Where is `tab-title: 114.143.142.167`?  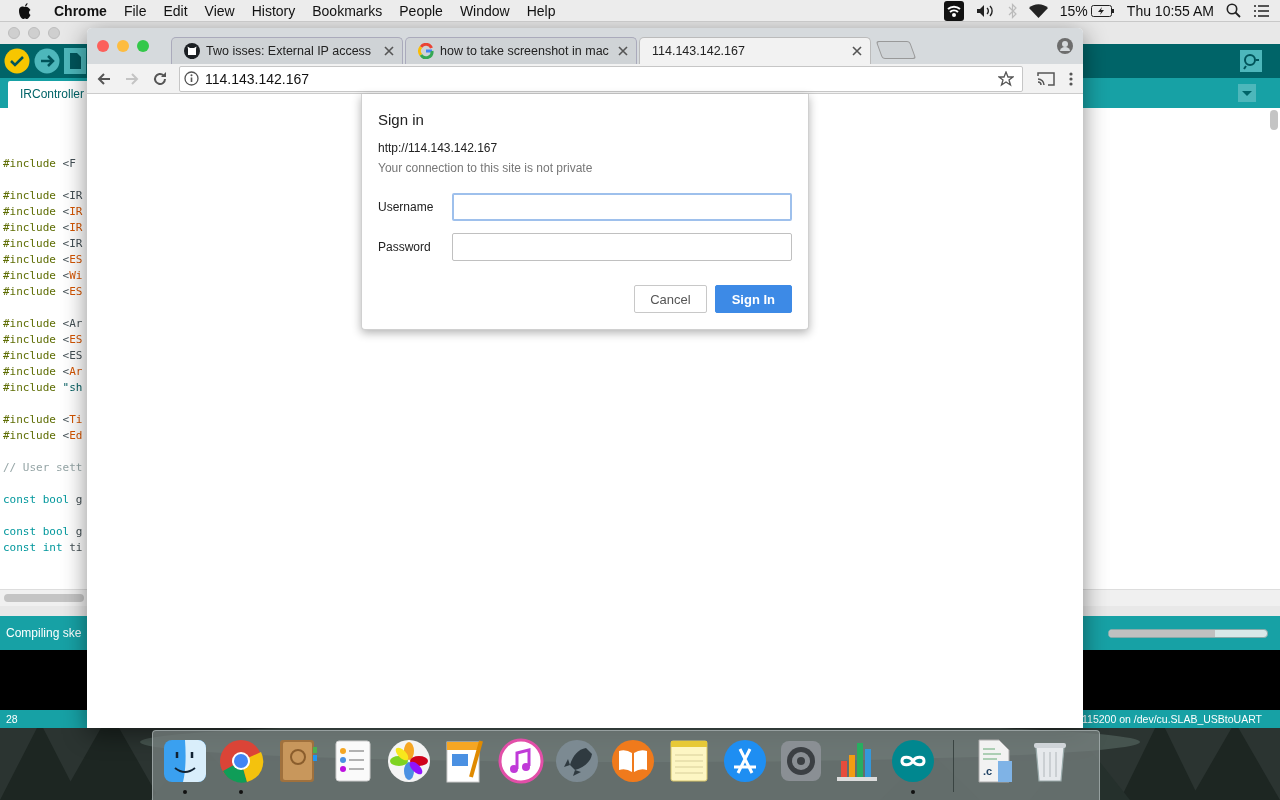
tab-title: 114.143.142.167 is located at coordinates (699, 51).